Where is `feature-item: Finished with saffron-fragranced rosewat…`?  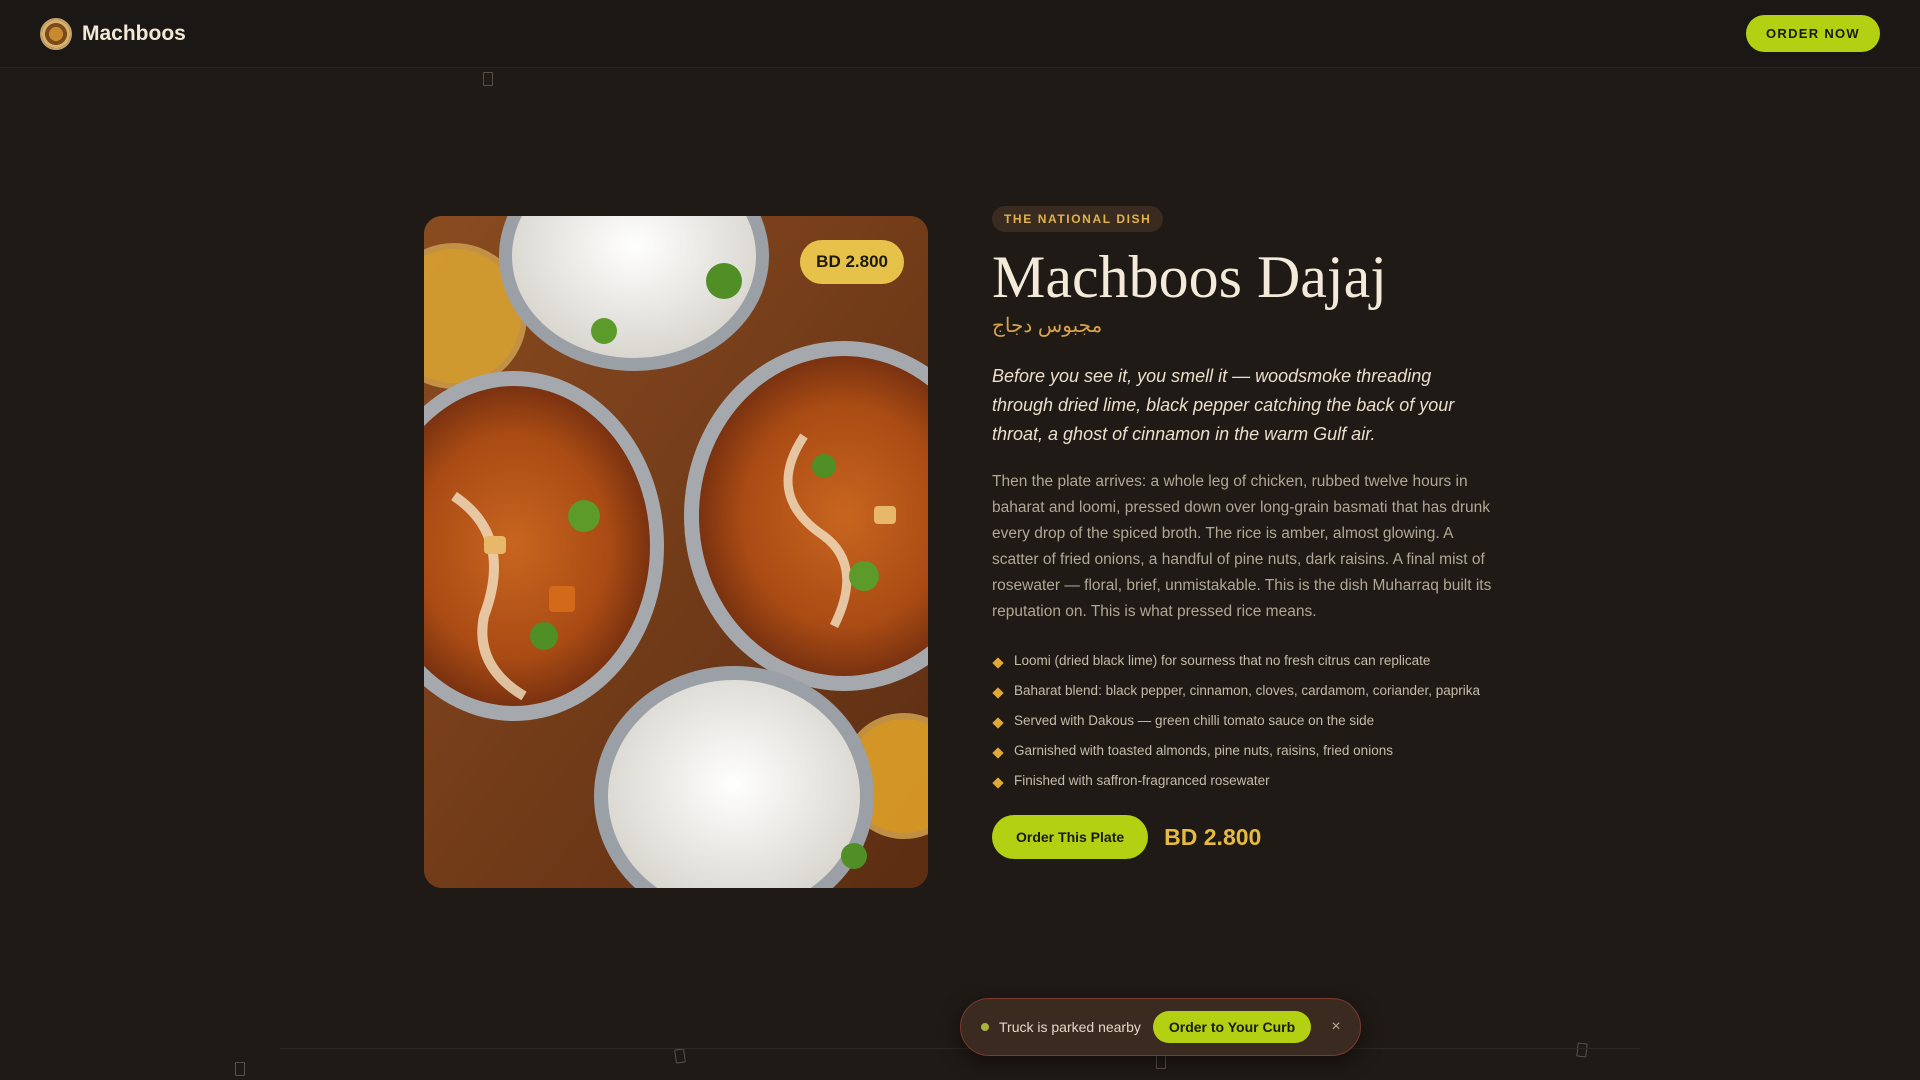
feature-item: Finished with saffron-fragranced rosewat… is located at coordinates (1243, 781).